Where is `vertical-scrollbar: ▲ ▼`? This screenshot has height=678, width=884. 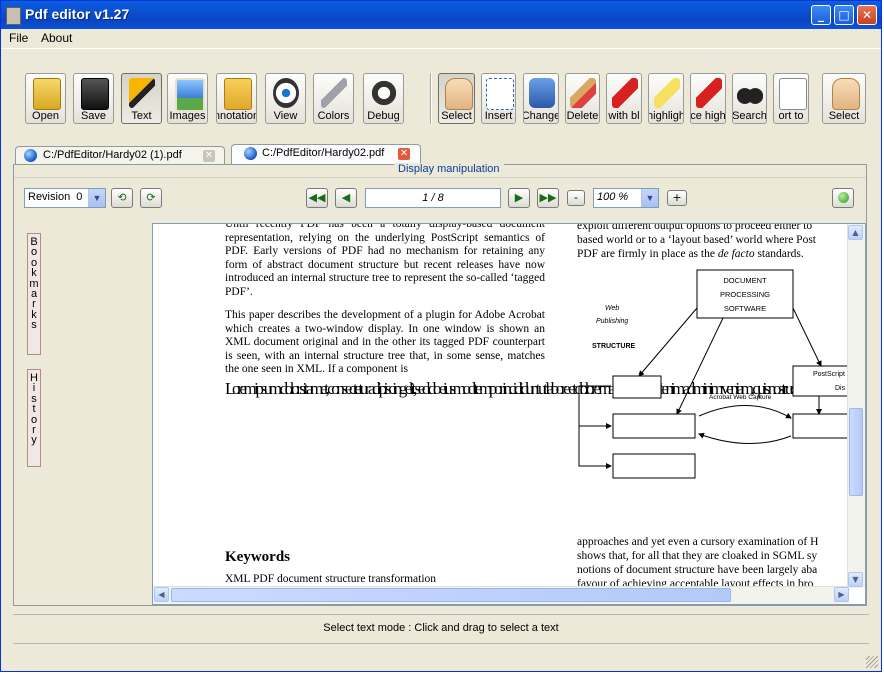 vertical-scrollbar: ▲ ▼ is located at coordinates (856, 406).